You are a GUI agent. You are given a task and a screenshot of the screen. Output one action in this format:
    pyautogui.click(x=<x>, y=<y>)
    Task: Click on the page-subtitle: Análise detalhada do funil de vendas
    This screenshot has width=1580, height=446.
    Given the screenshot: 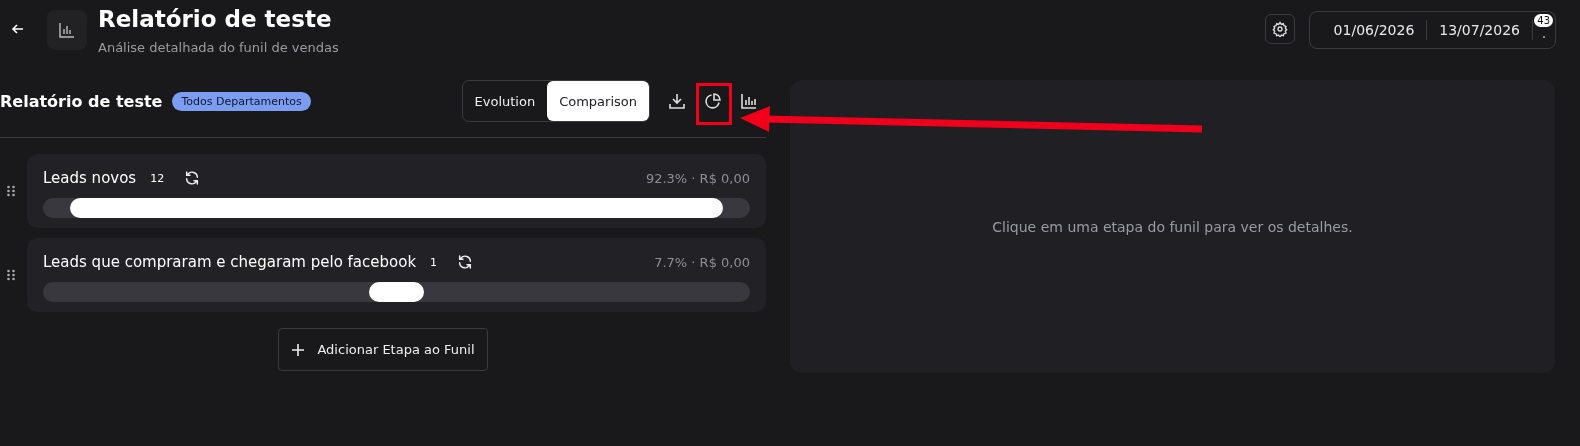 What is the action you would take?
    pyautogui.click(x=218, y=47)
    